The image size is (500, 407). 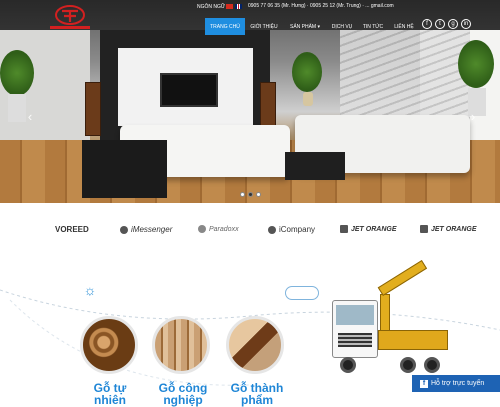 I want to click on brand-label: VOREED, so click(x=72, y=229).